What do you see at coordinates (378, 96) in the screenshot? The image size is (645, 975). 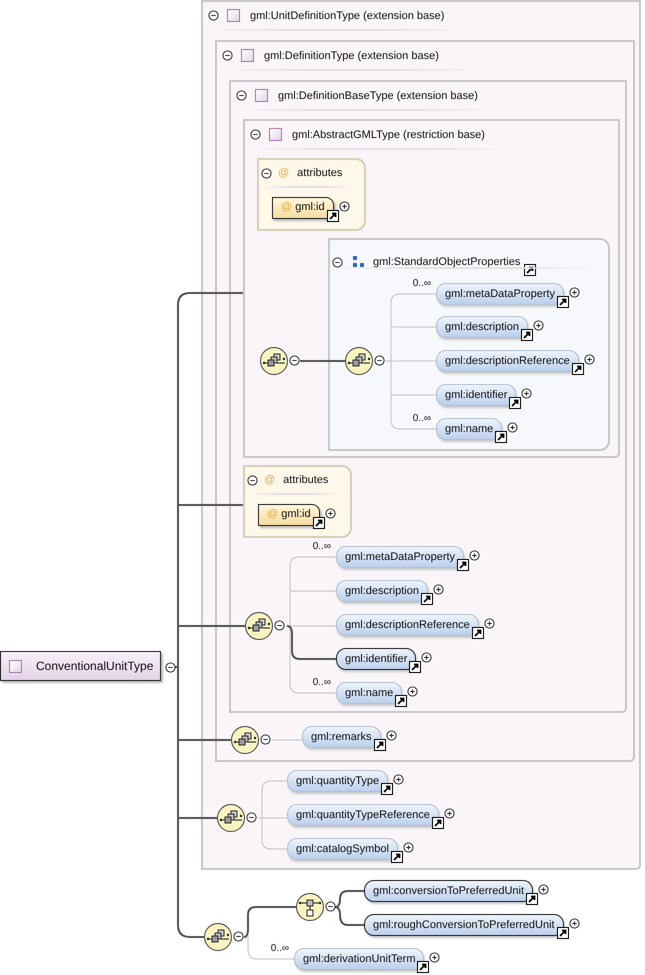 I see `type-label: gml:DefinitionBaseType (extension base)` at bounding box center [378, 96].